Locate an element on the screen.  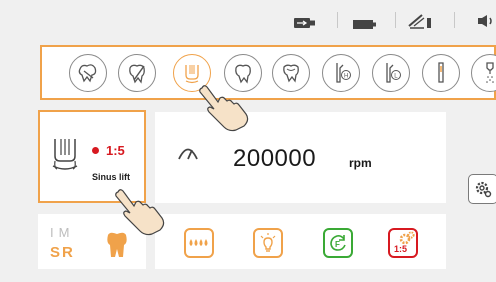
implant-program-icon is located at coordinates (65, 154).